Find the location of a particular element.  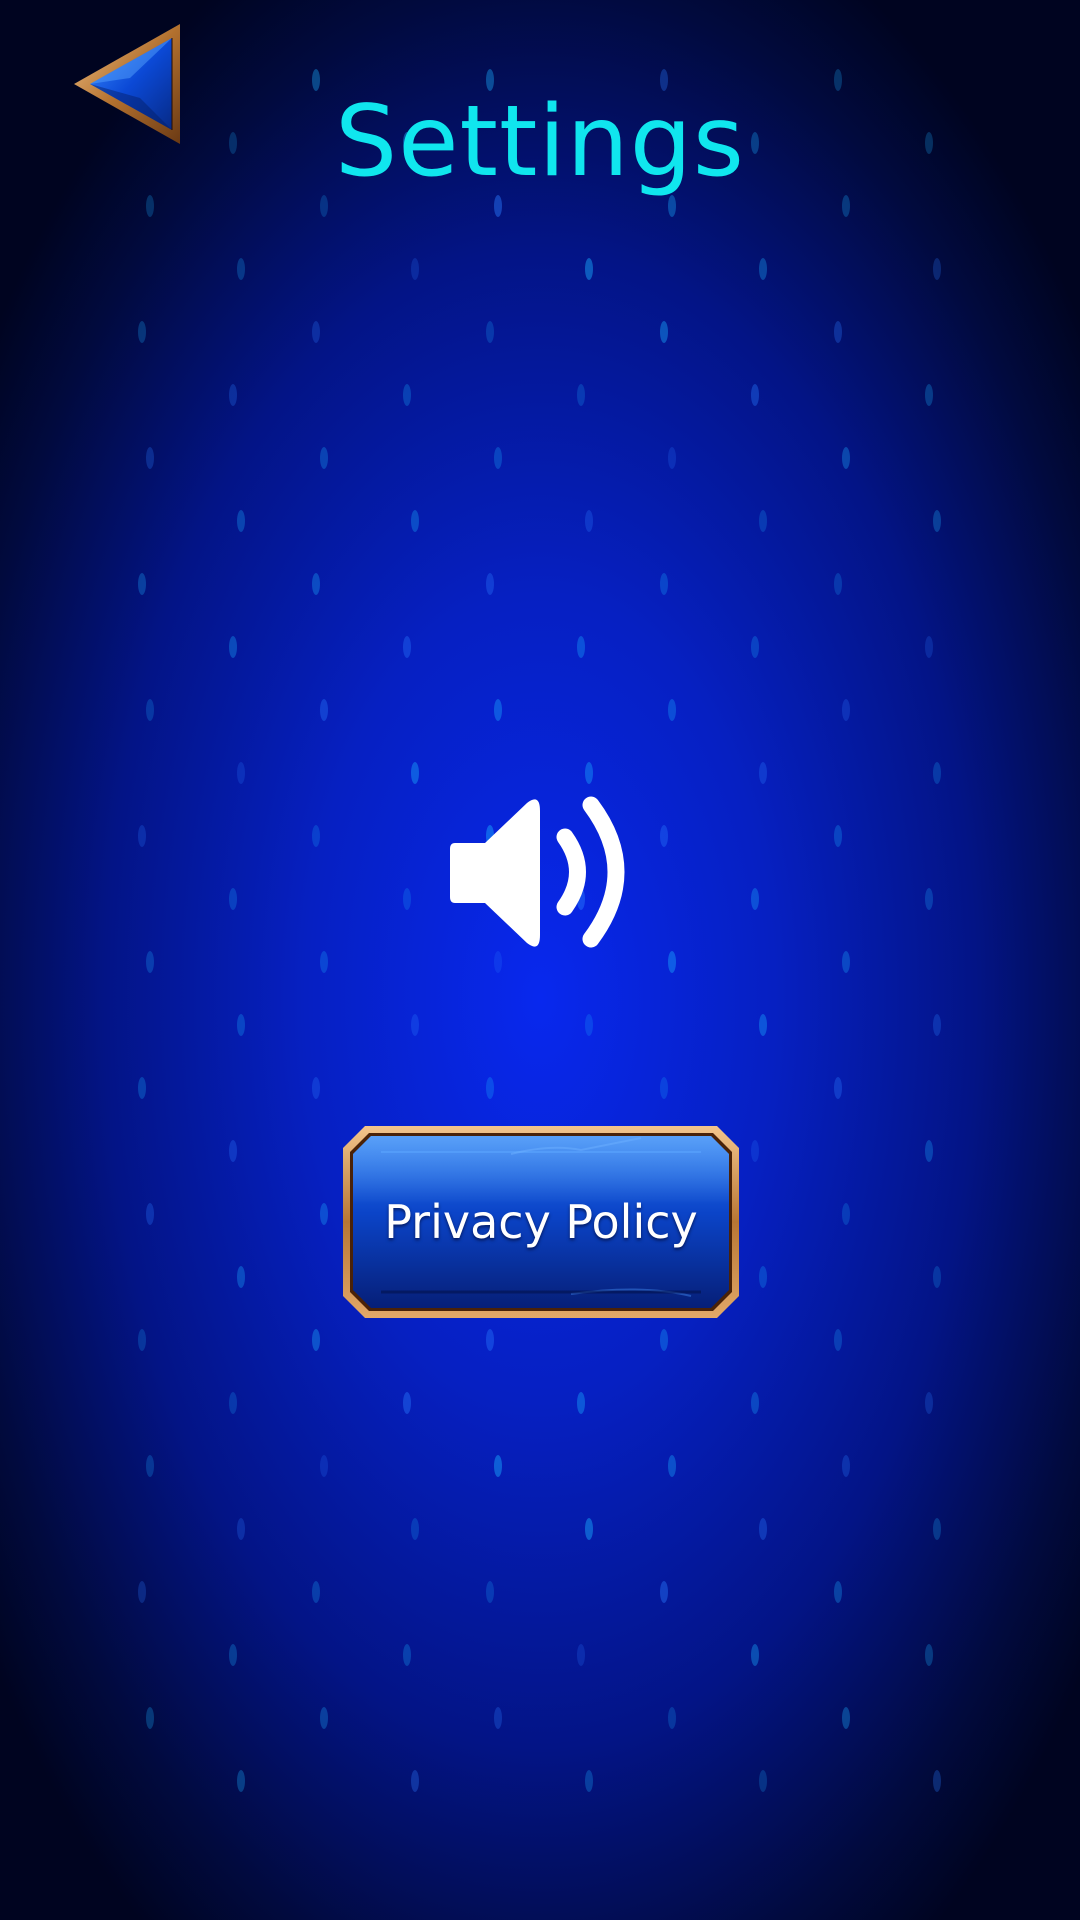

privacy-policy-button: Privacy Policy is located at coordinates (541, 1222).